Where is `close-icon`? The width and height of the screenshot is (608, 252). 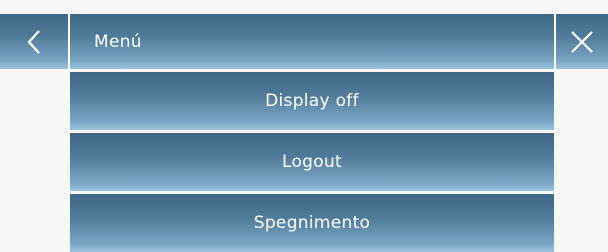
close-icon is located at coordinates (582, 41).